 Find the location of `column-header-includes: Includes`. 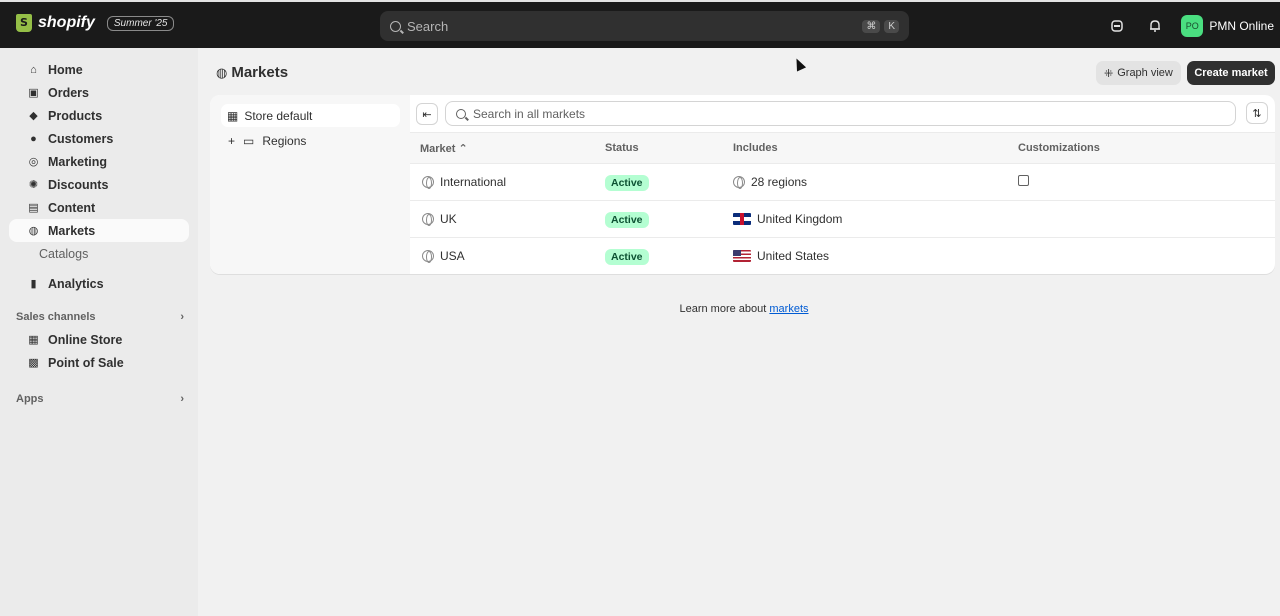

column-header-includes: Includes is located at coordinates (755, 148).